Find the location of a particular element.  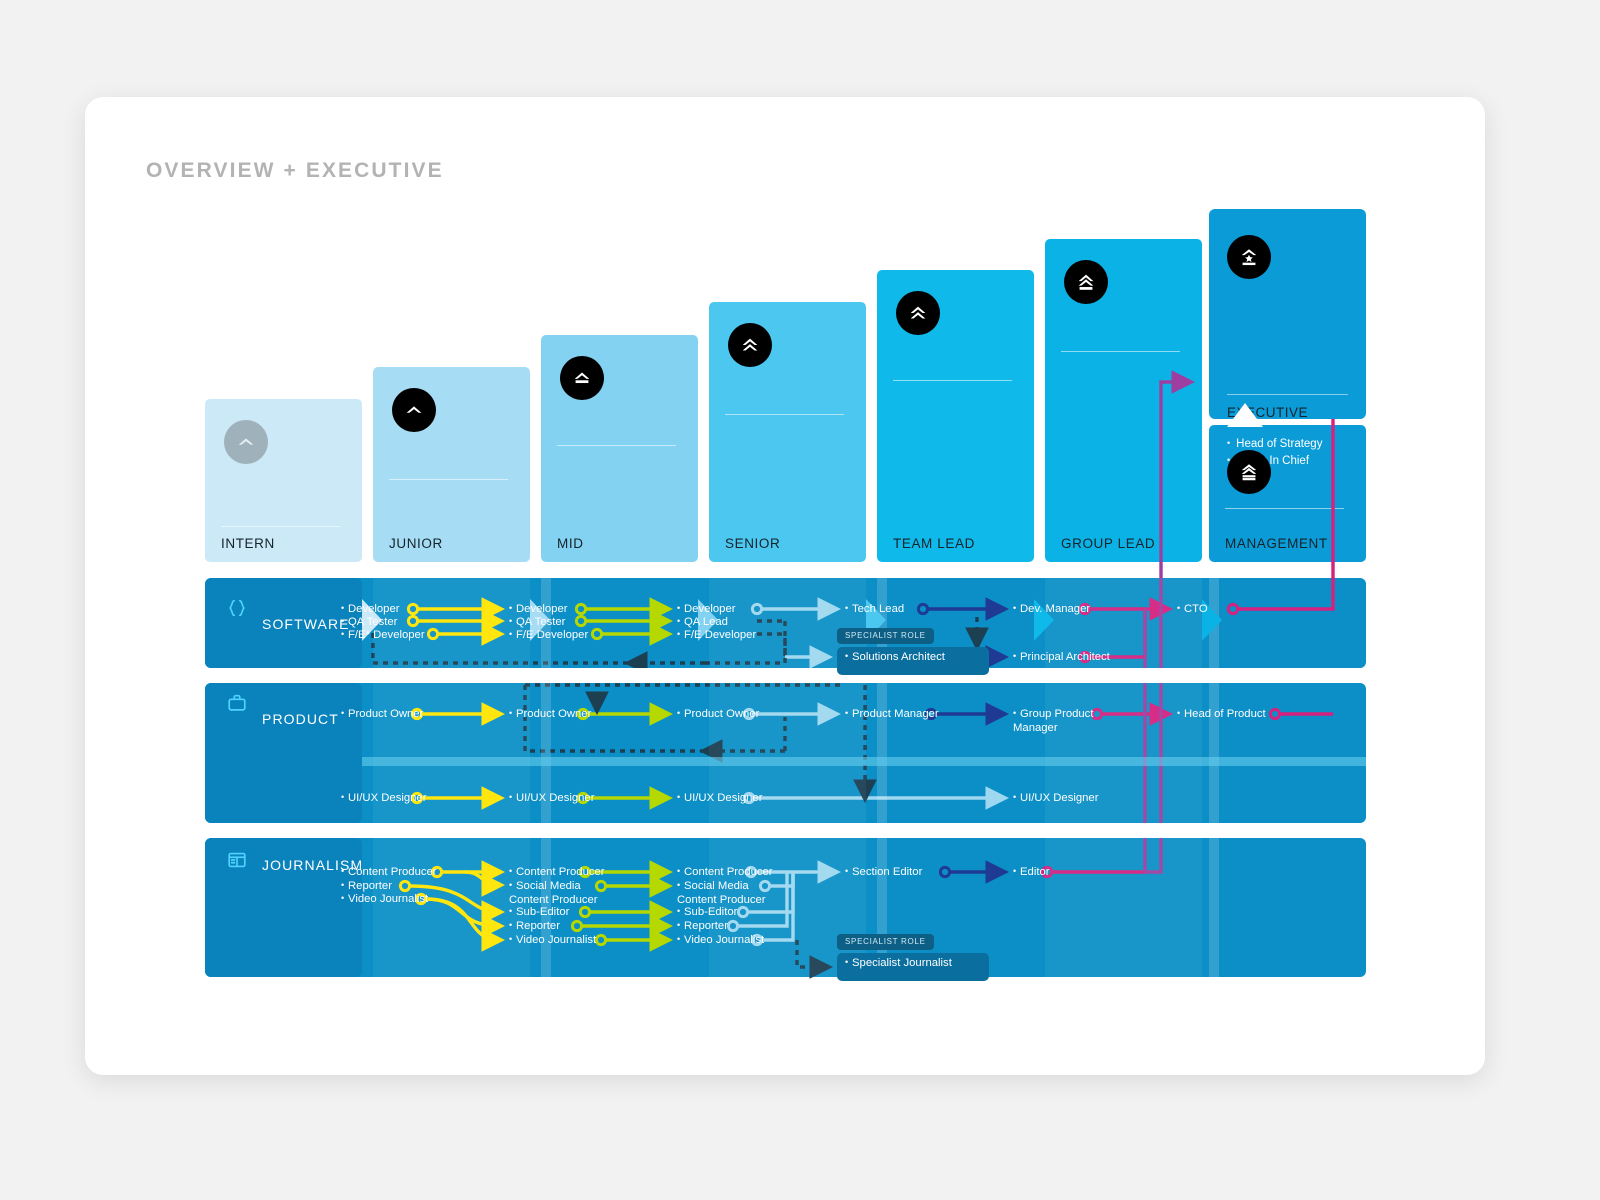

newspaper-icon is located at coordinates (237, 862).